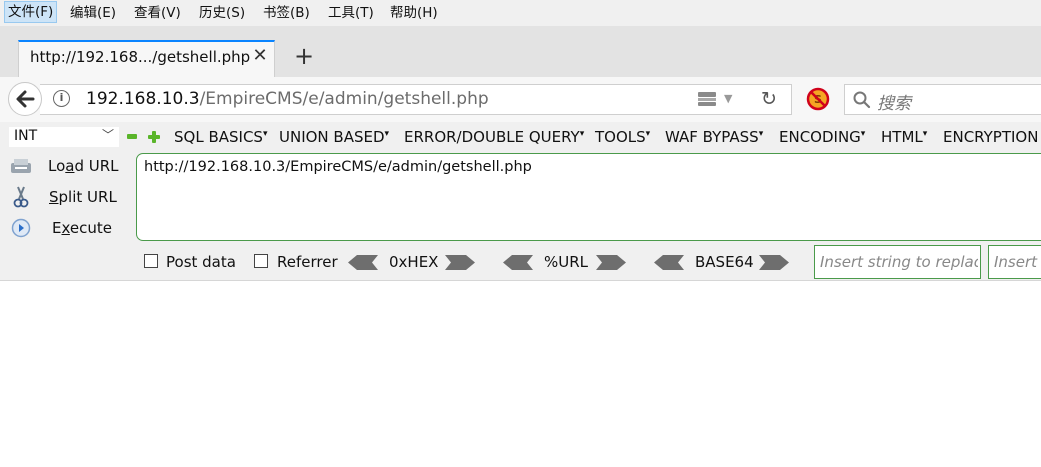 The height and width of the screenshot is (467, 1041). I want to click on back-button, so click(25, 99).